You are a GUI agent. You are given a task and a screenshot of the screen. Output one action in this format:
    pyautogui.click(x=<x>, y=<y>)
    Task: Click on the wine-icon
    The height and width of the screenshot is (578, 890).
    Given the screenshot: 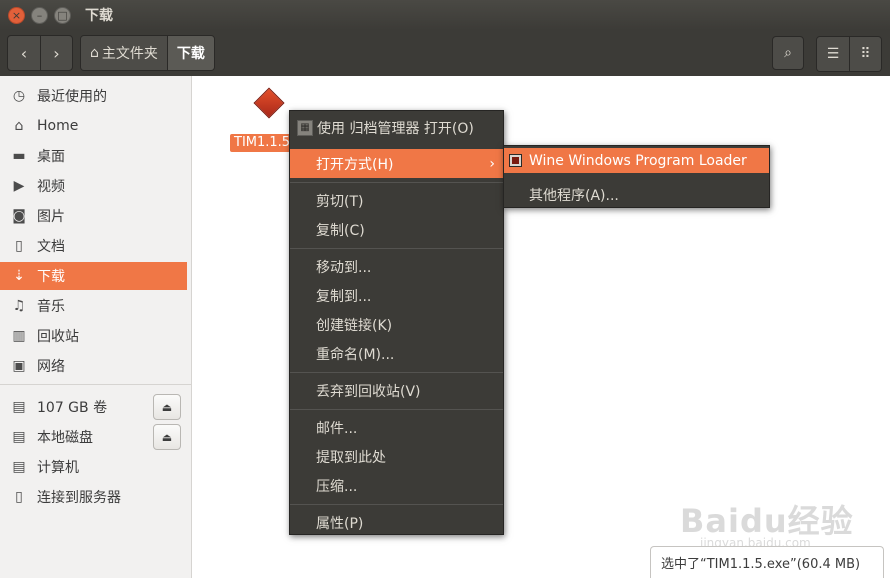 What is the action you would take?
    pyautogui.click(x=515, y=160)
    